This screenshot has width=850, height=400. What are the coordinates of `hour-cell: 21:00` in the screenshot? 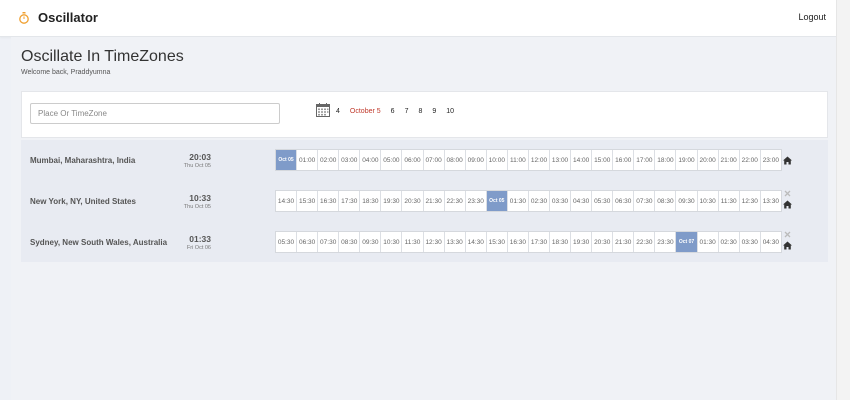 It's located at (729, 160).